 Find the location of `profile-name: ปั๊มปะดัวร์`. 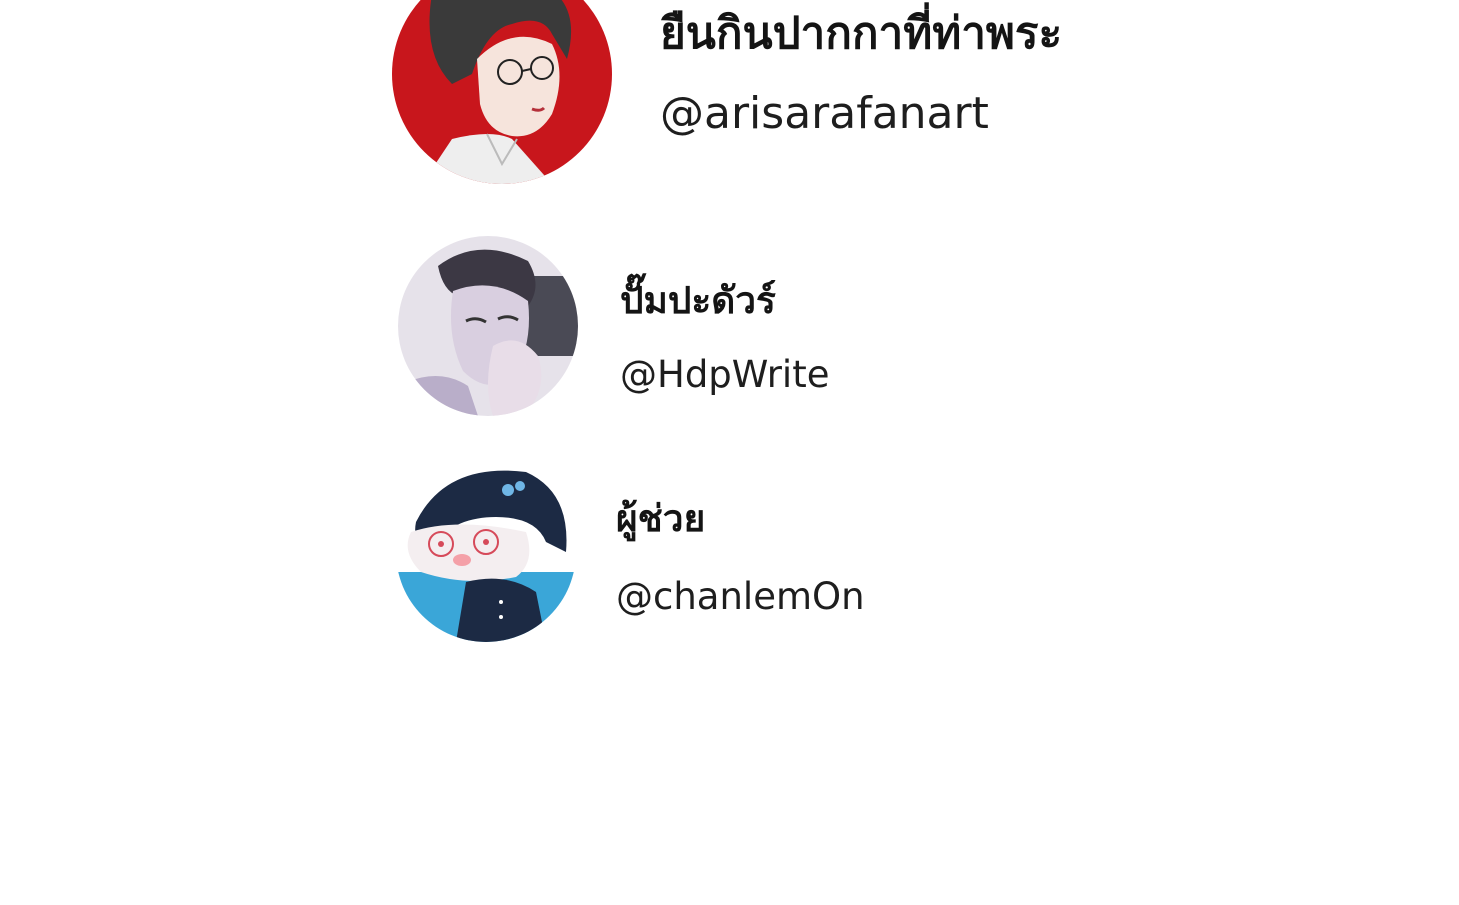

profile-name: ปั๊มปะดัวร์ is located at coordinates (698, 300).